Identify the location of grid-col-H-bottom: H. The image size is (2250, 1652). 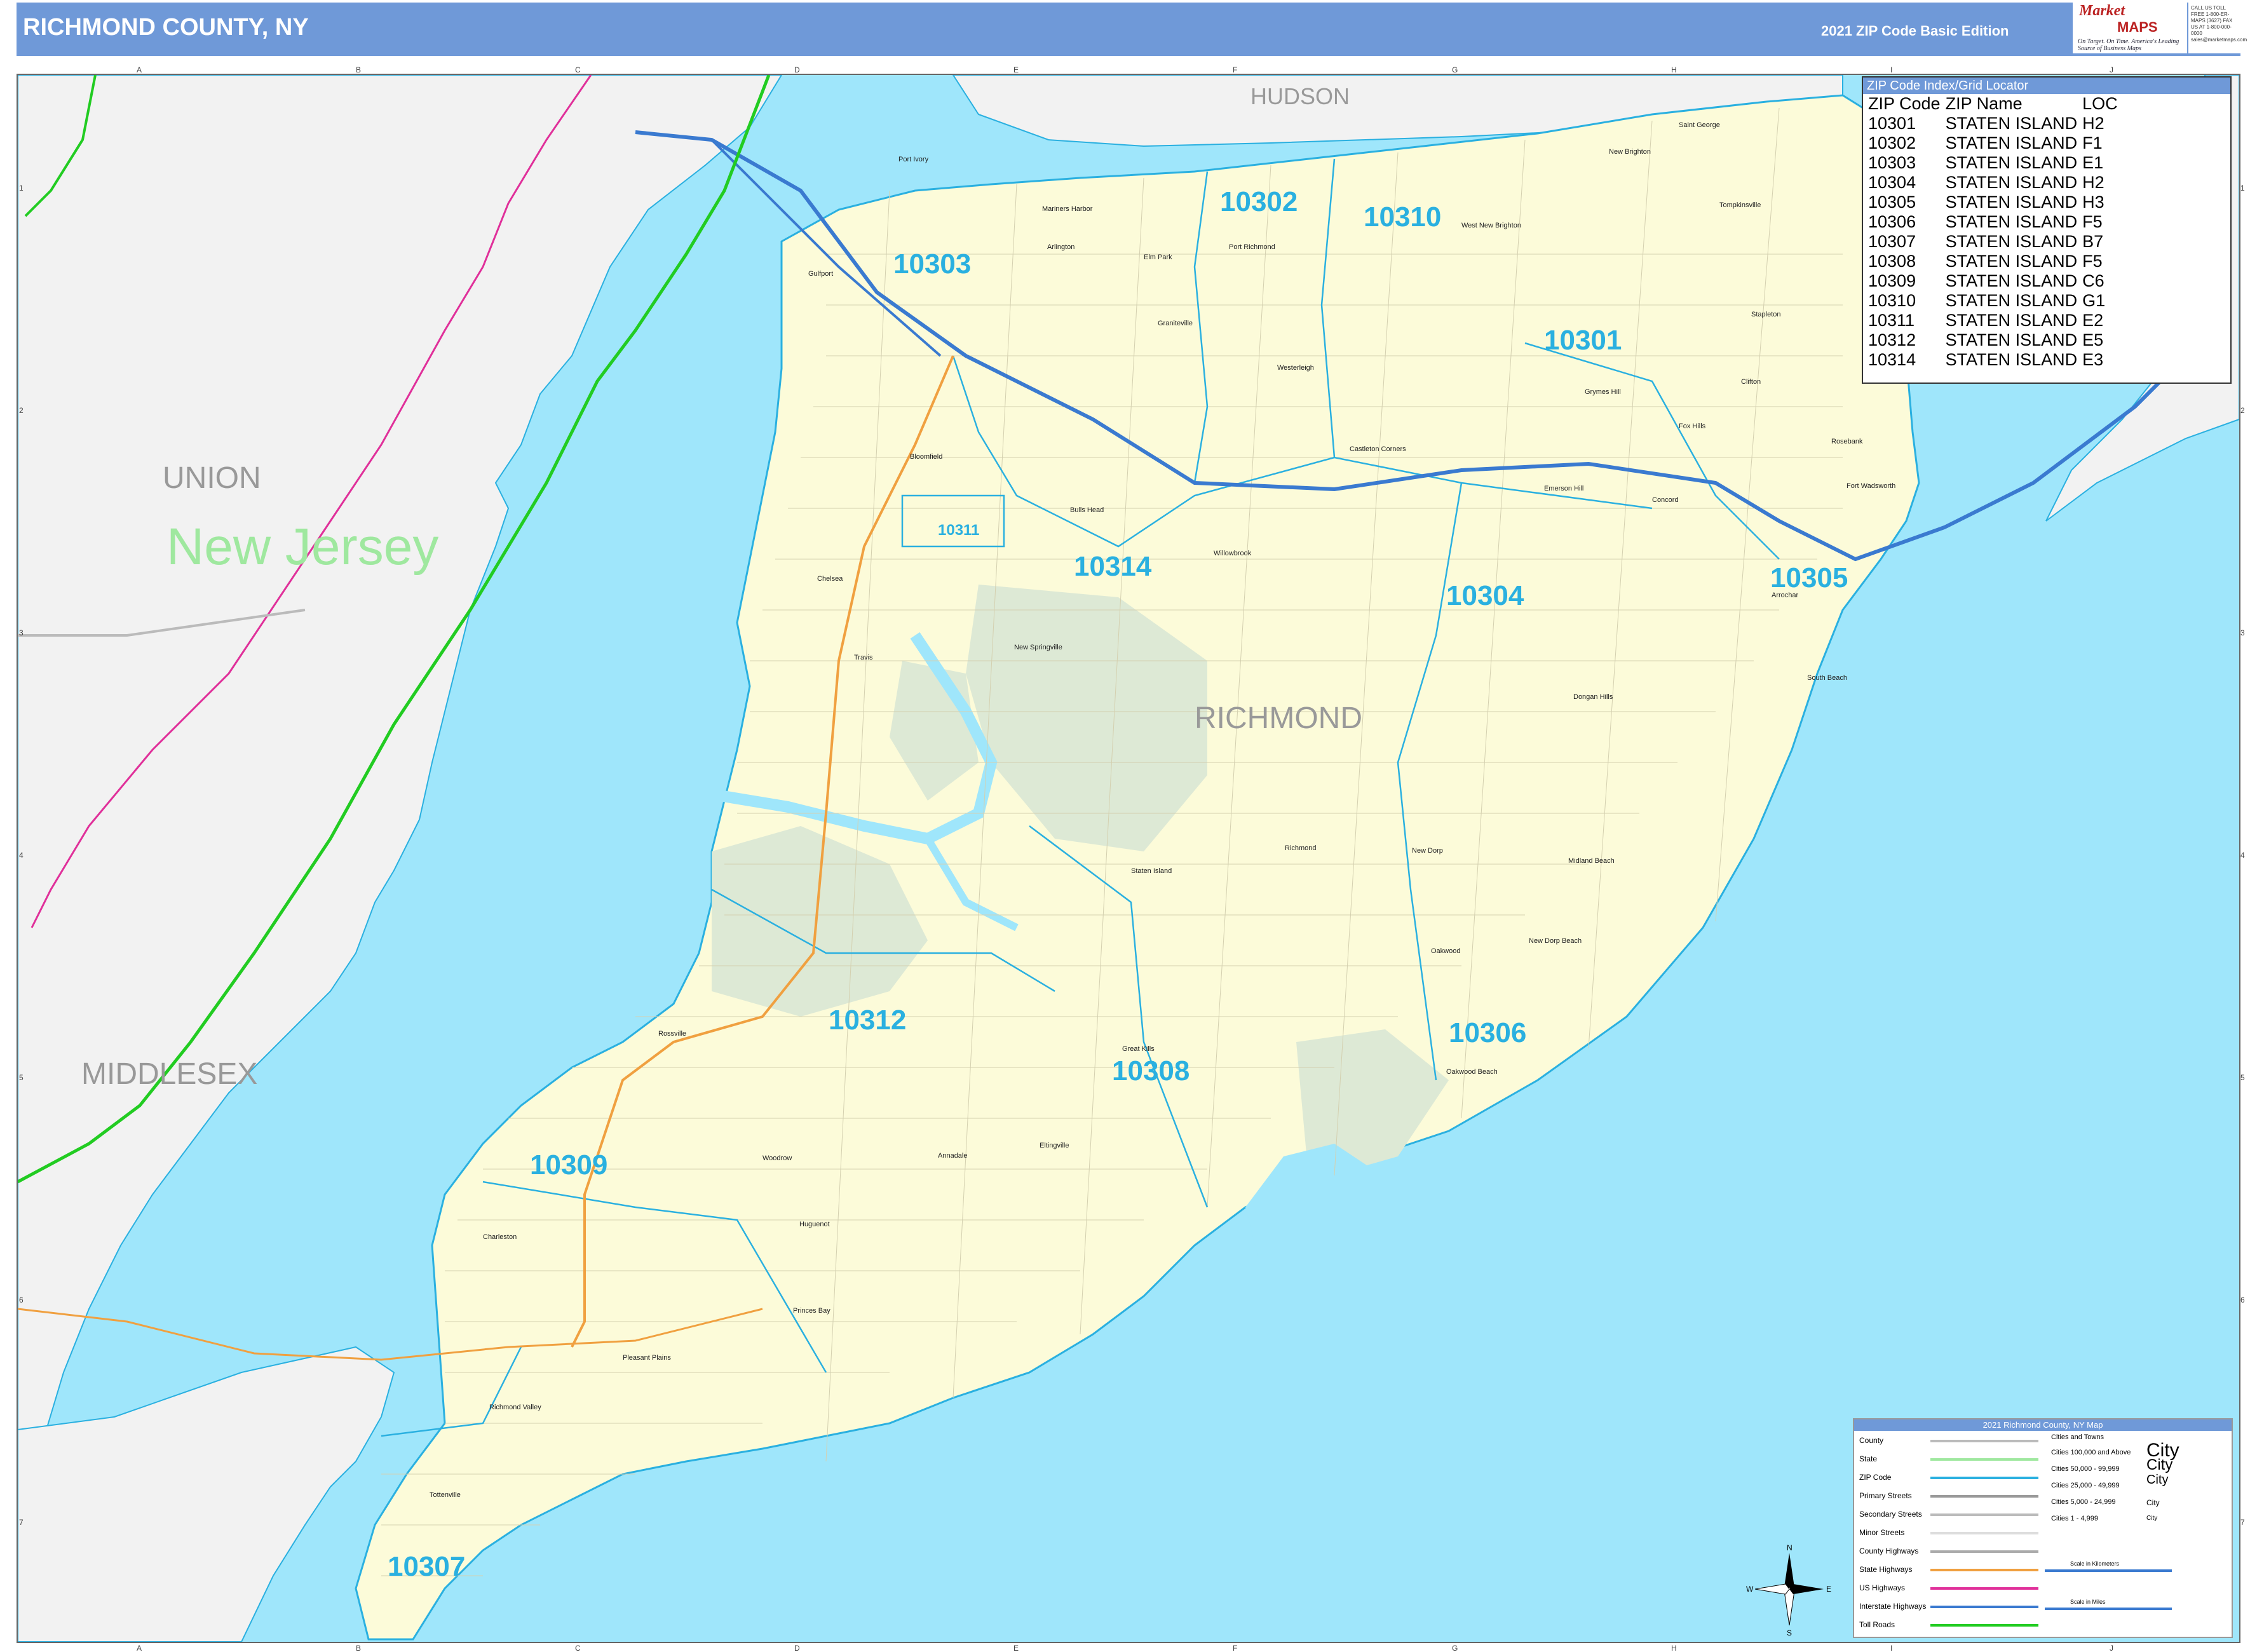
(1674, 1648).